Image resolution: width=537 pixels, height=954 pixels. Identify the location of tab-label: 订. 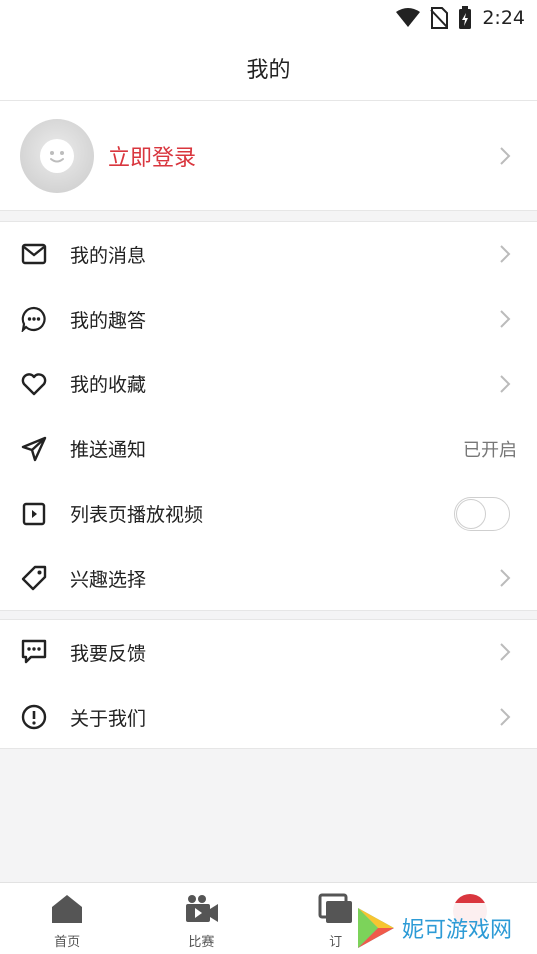
(336, 942).